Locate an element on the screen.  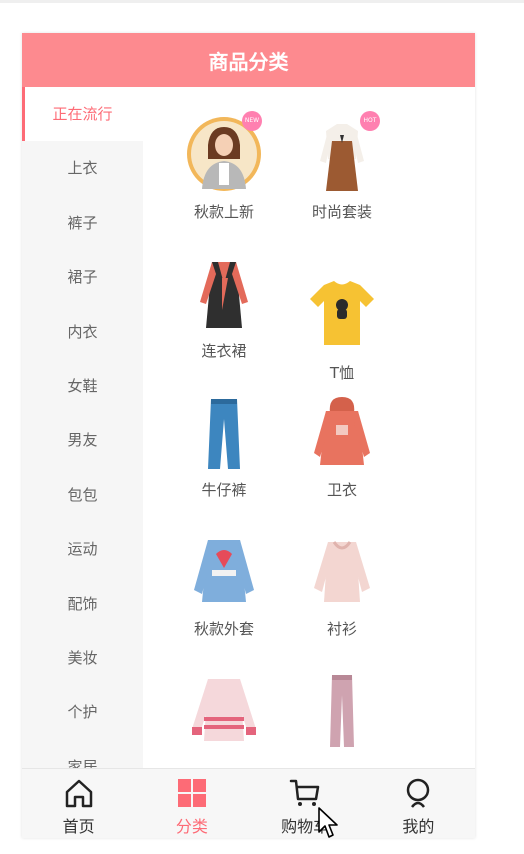
product-item: 牛仔裤 is located at coordinates (224, 458).